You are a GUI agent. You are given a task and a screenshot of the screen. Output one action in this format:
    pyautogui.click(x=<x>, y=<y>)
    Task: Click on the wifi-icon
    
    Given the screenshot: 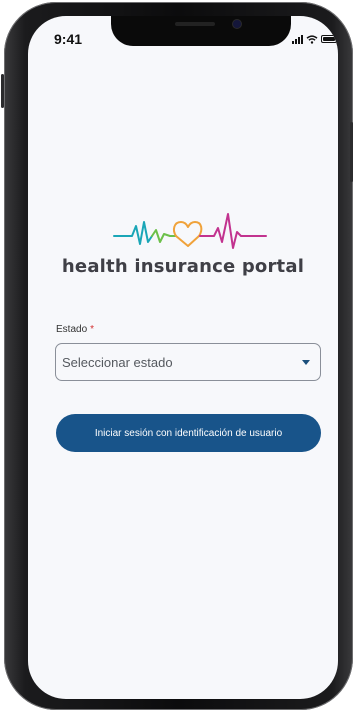 What is the action you would take?
    pyautogui.click(x=312, y=39)
    